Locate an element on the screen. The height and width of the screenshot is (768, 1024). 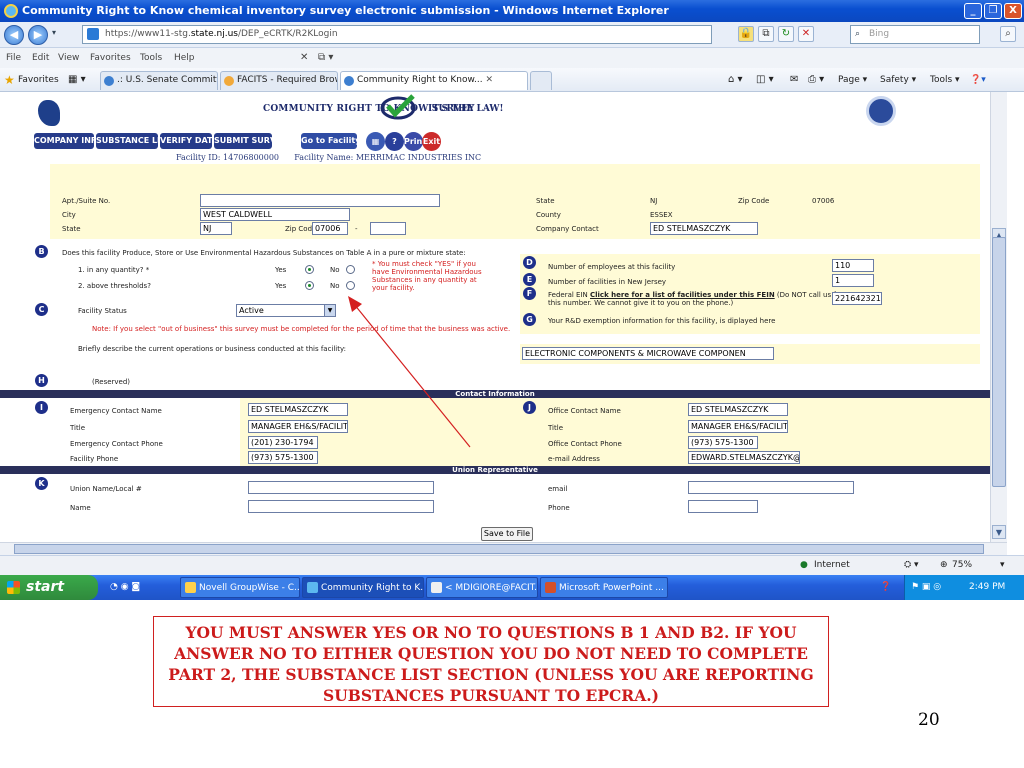
feeds-icon: ◫ ▾ is located at coordinates (765, 80).